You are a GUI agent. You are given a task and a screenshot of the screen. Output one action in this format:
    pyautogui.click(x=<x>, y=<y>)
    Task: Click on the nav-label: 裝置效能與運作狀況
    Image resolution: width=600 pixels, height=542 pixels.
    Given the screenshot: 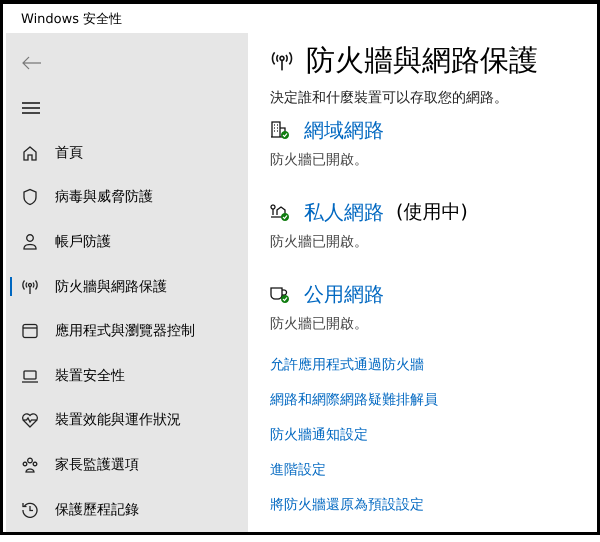 What is the action you would take?
    pyautogui.click(x=118, y=420)
    